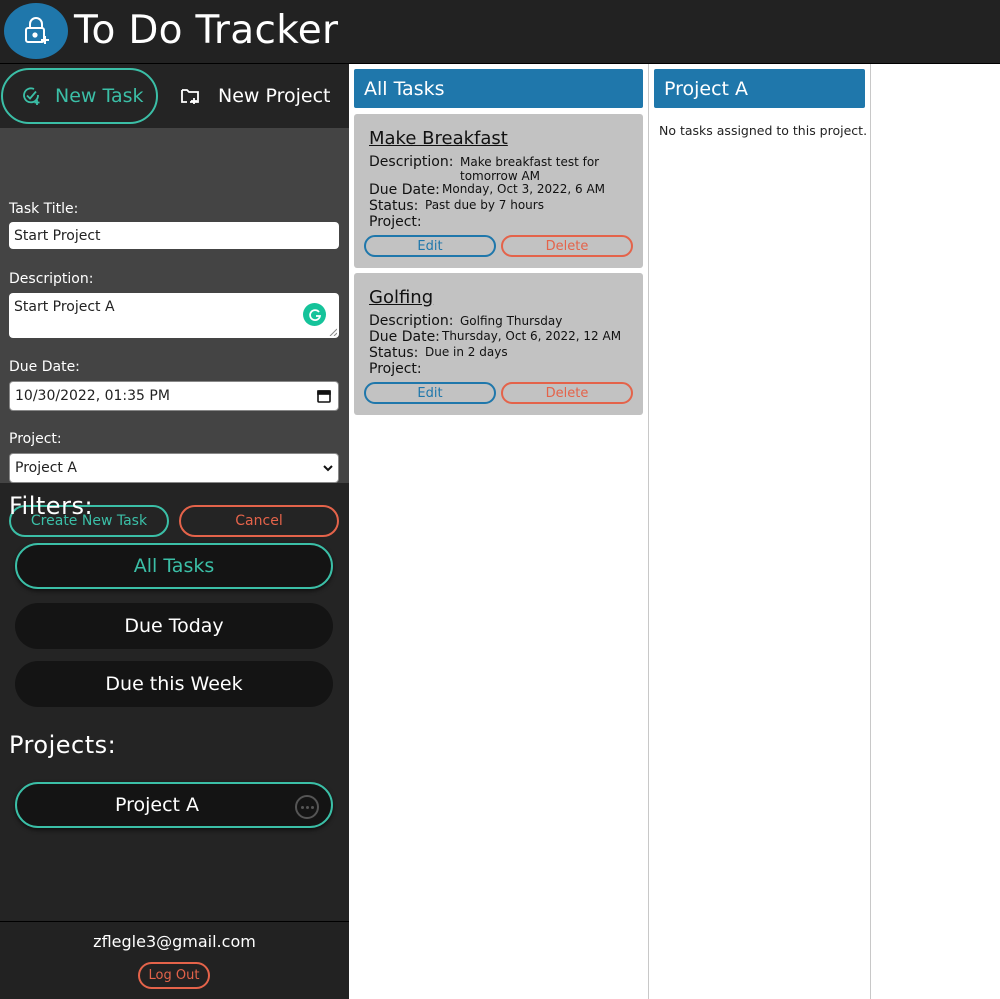 This screenshot has height=999, width=1000. I want to click on project-select: Project A, so click(174, 468).